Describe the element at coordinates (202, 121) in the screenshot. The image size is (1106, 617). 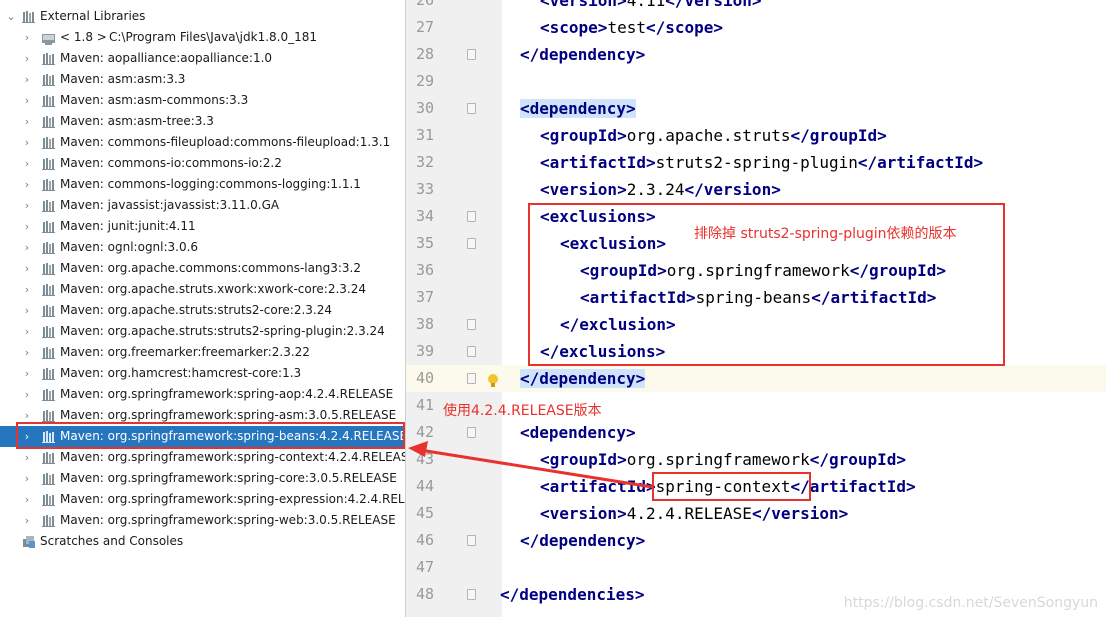
I see `tree-item-library: › Maven: asm:asm-tree:3.3` at that location.